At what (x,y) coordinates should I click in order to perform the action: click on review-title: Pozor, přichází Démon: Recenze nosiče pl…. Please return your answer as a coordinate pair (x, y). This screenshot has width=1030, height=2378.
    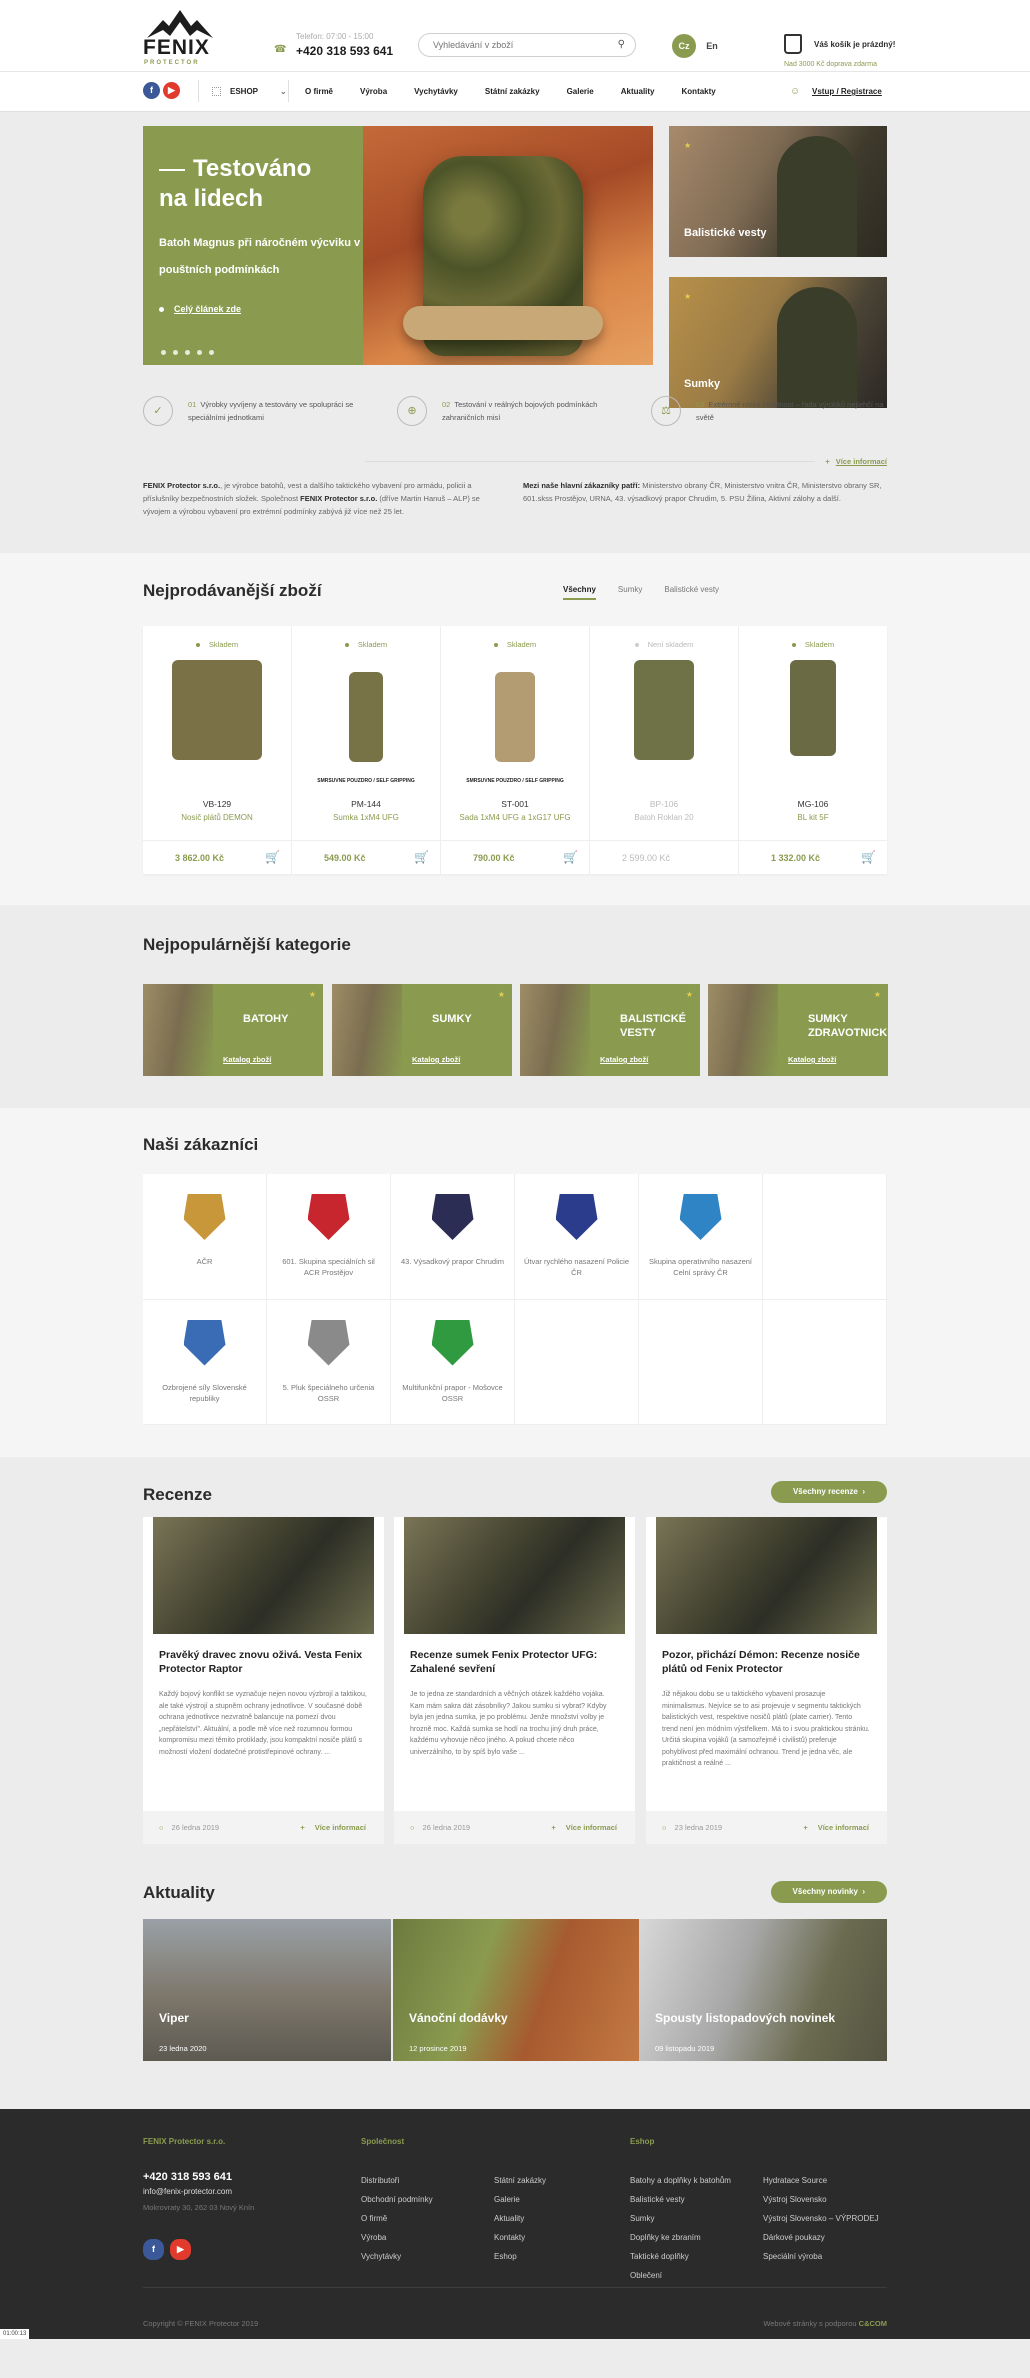
    Looking at the image, I should click on (767, 1662).